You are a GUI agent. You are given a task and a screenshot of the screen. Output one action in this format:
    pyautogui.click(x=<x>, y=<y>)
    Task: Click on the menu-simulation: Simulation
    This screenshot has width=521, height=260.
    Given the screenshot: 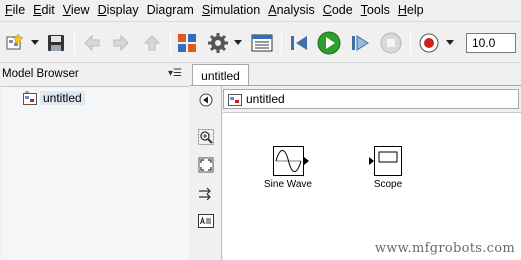 What is the action you would take?
    pyautogui.click(x=234, y=10)
    